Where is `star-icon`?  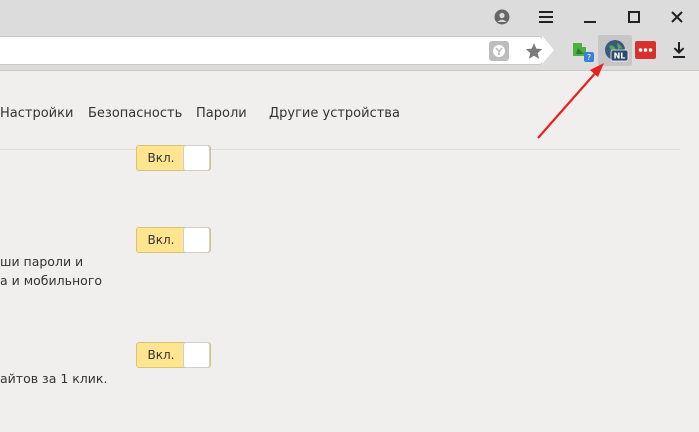 star-icon is located at coordinates (534, 51).